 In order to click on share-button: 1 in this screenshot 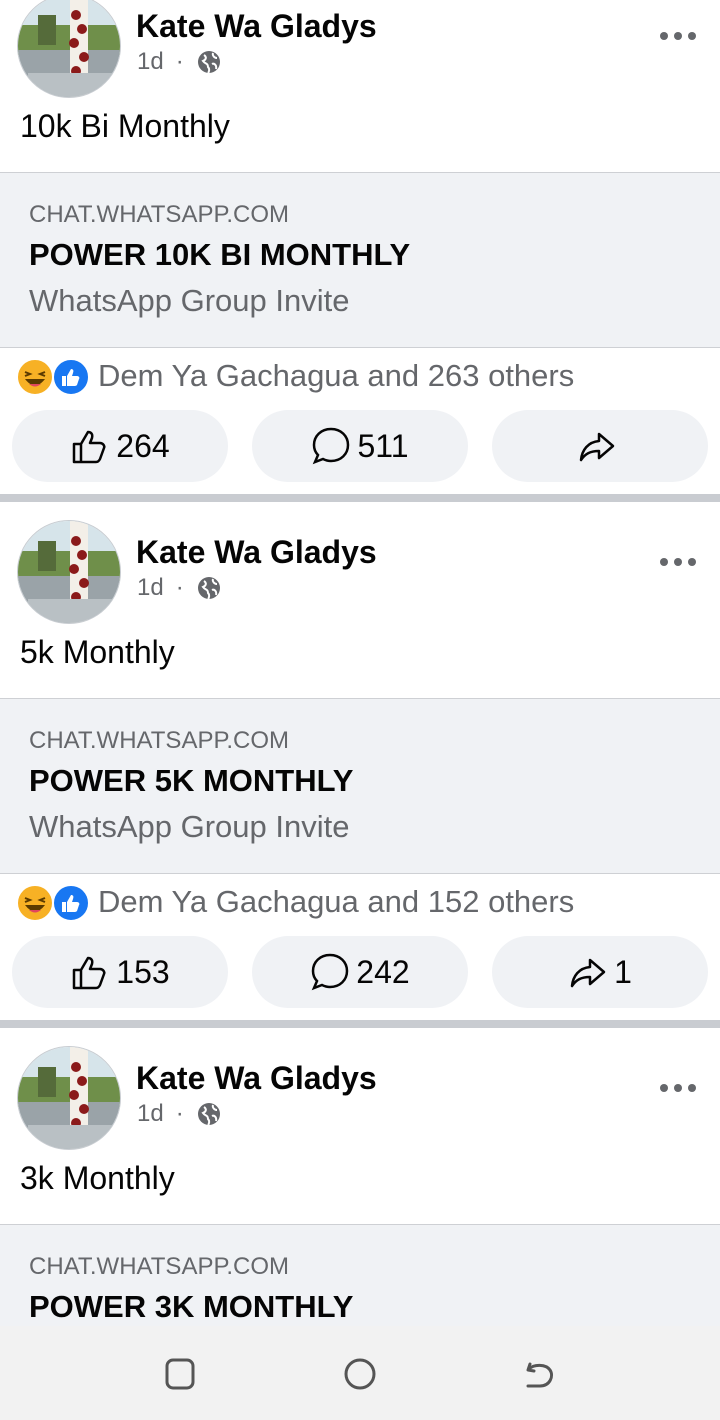, I will do `click(600, 972)`.